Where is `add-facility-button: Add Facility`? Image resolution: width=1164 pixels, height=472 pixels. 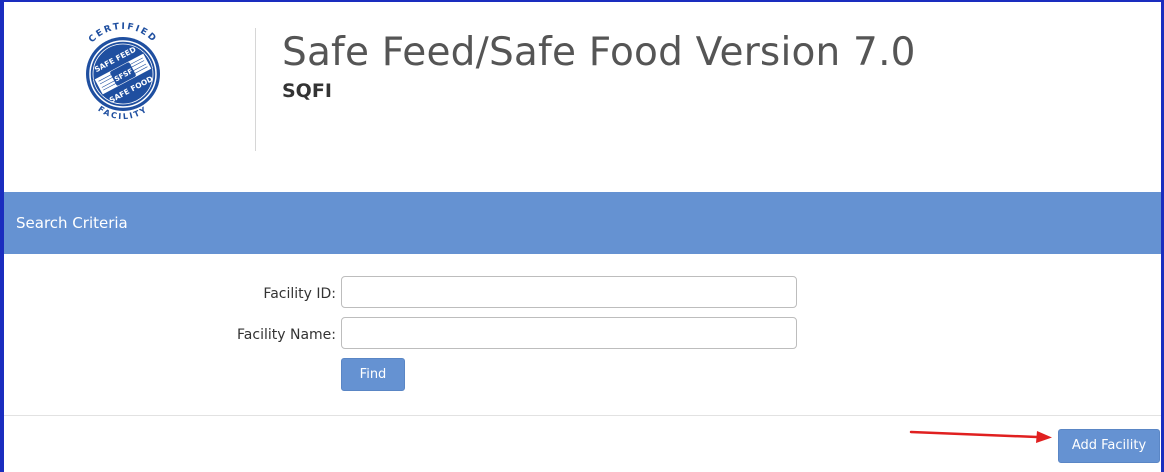
add-facility-button: Add Facility is located at coordinates (1109, 446).